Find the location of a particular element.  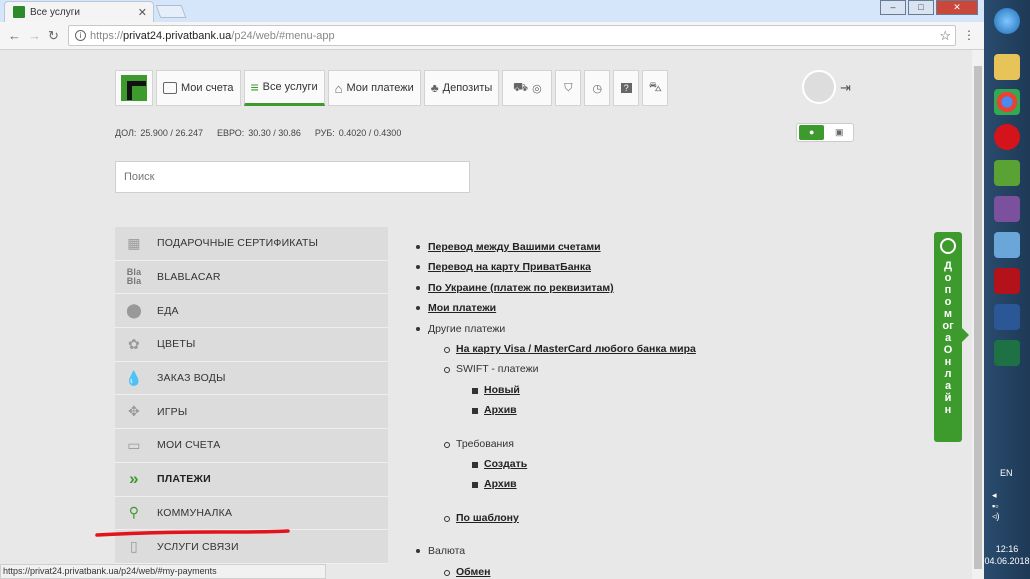

link-swift-archive: Архив is located at coordinates (500, 410).